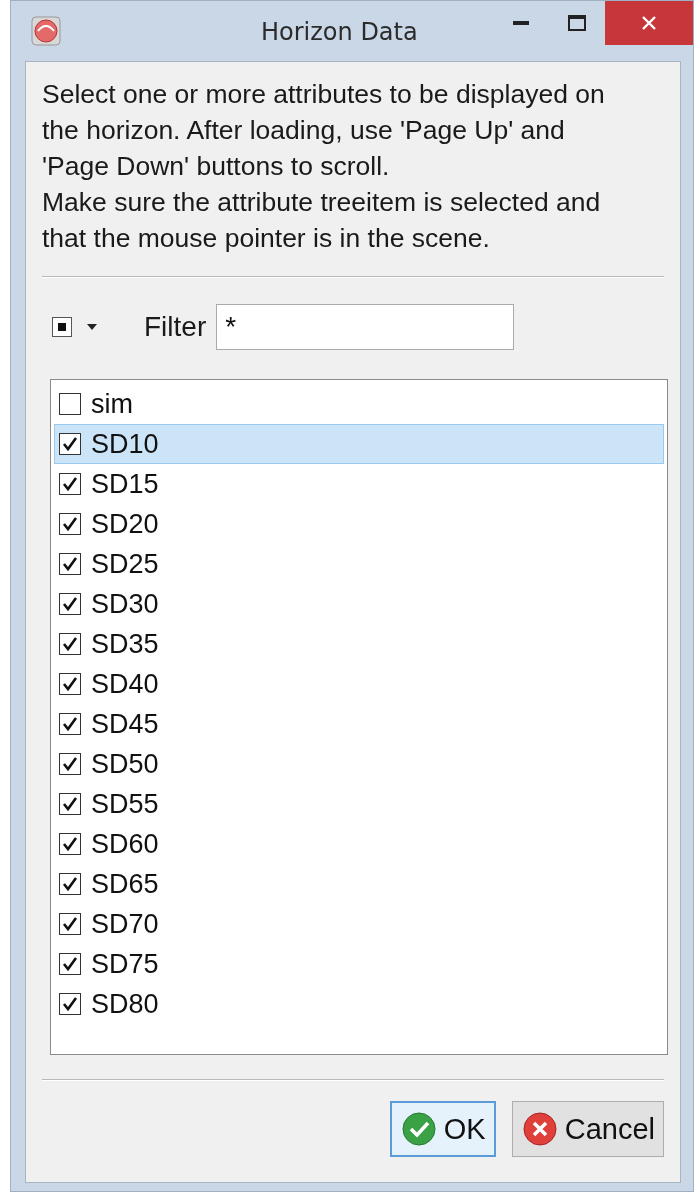  Describe the element at coordinates (359, 564) in the screenshot. I see `list-item: SD25` at that location.